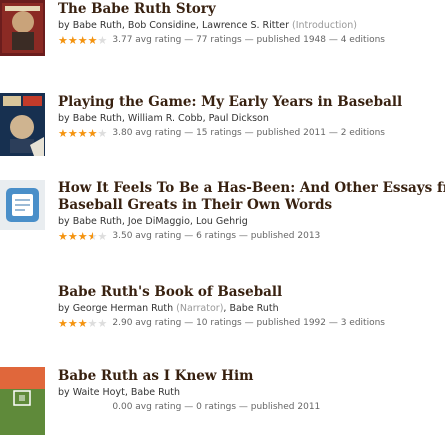 The width and height of the screenshot is (445, 440). What do you see at coordinates (123, 308) in the screenshot?
I see `author-link: George Herman Ruth` at bounding box center [123, 308].